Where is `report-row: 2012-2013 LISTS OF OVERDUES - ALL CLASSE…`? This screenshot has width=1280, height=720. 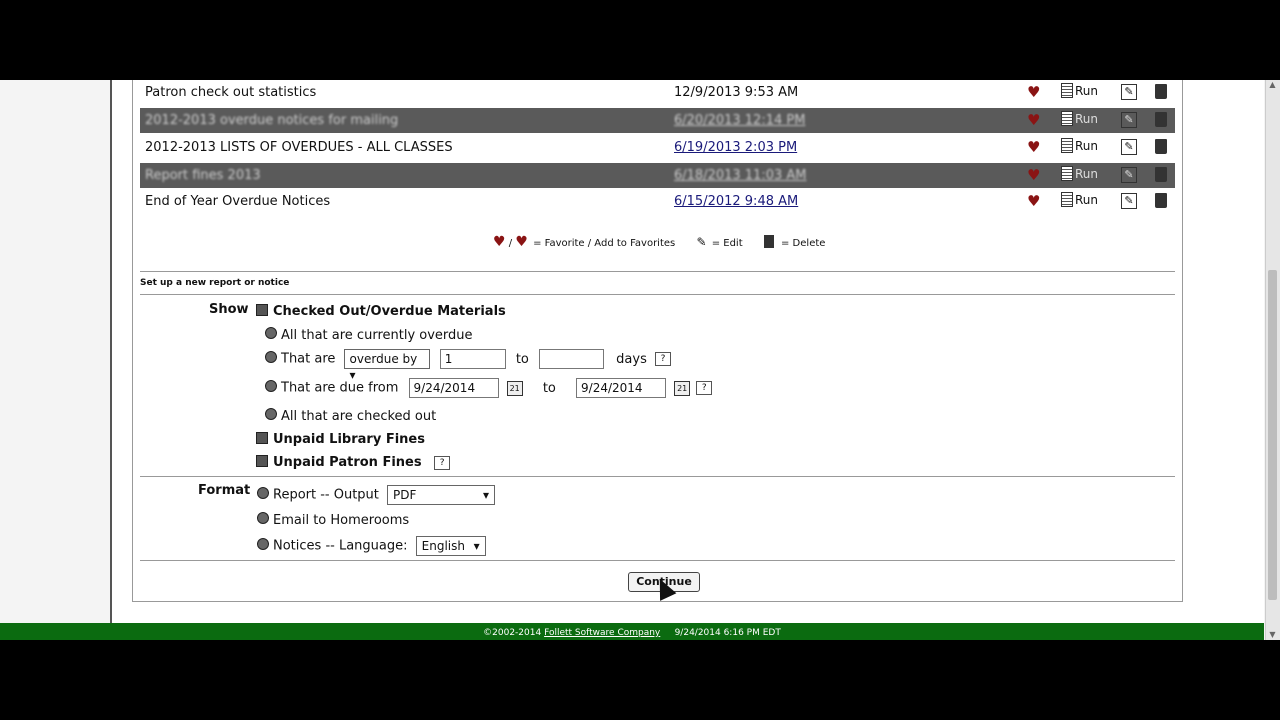
report-row: 2012-2013 LISTS OF OVERDUES - ALL CLASSE… is located at coordinates (657, 147).